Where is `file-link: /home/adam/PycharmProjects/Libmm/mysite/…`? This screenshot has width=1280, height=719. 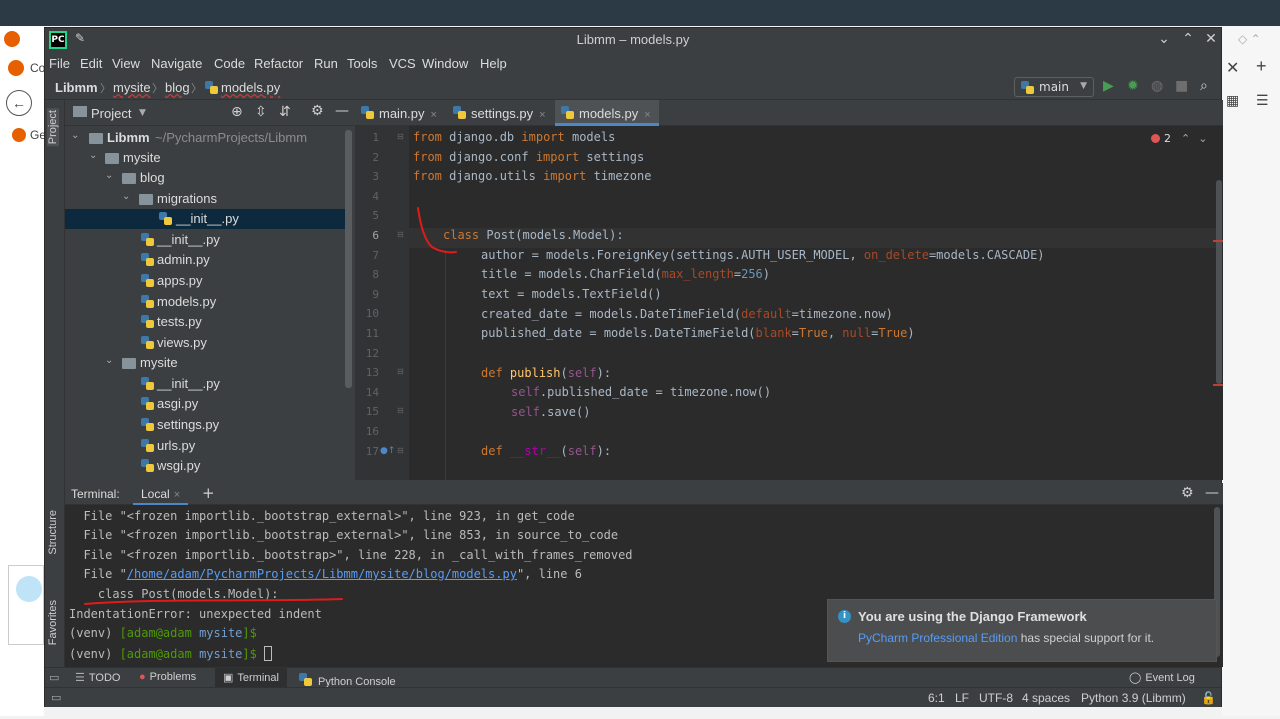 file-link: /home/adam/PycharmProjects/Libmm/mysite/… is located at coordinates (322, 574).